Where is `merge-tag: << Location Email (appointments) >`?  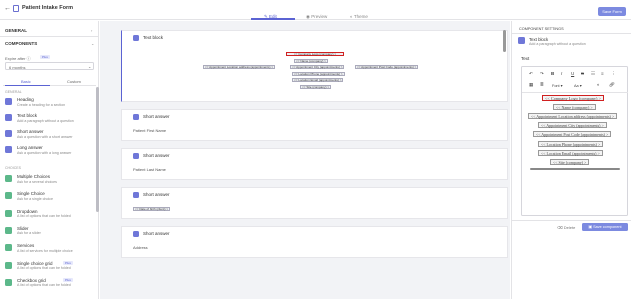 merge-tag: << Location Email (appointments) > is located at coordinates (570, 153).